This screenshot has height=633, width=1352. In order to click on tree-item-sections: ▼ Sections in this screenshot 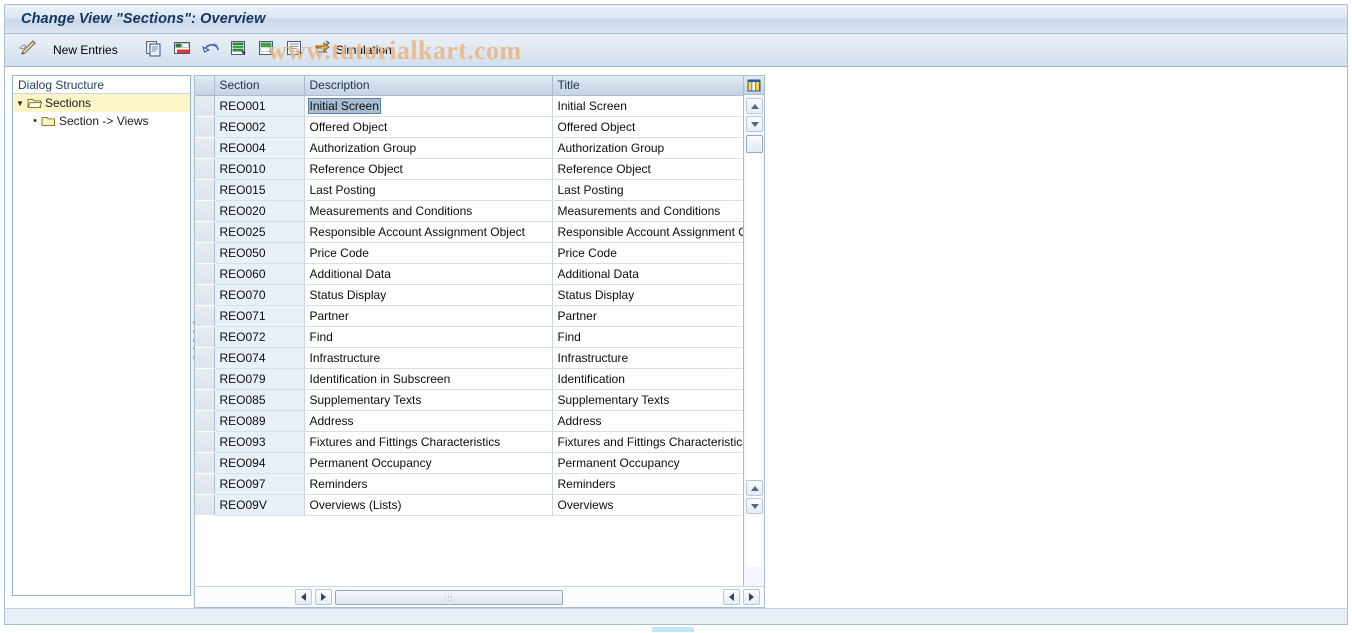, I will do `click(101, 103)`.